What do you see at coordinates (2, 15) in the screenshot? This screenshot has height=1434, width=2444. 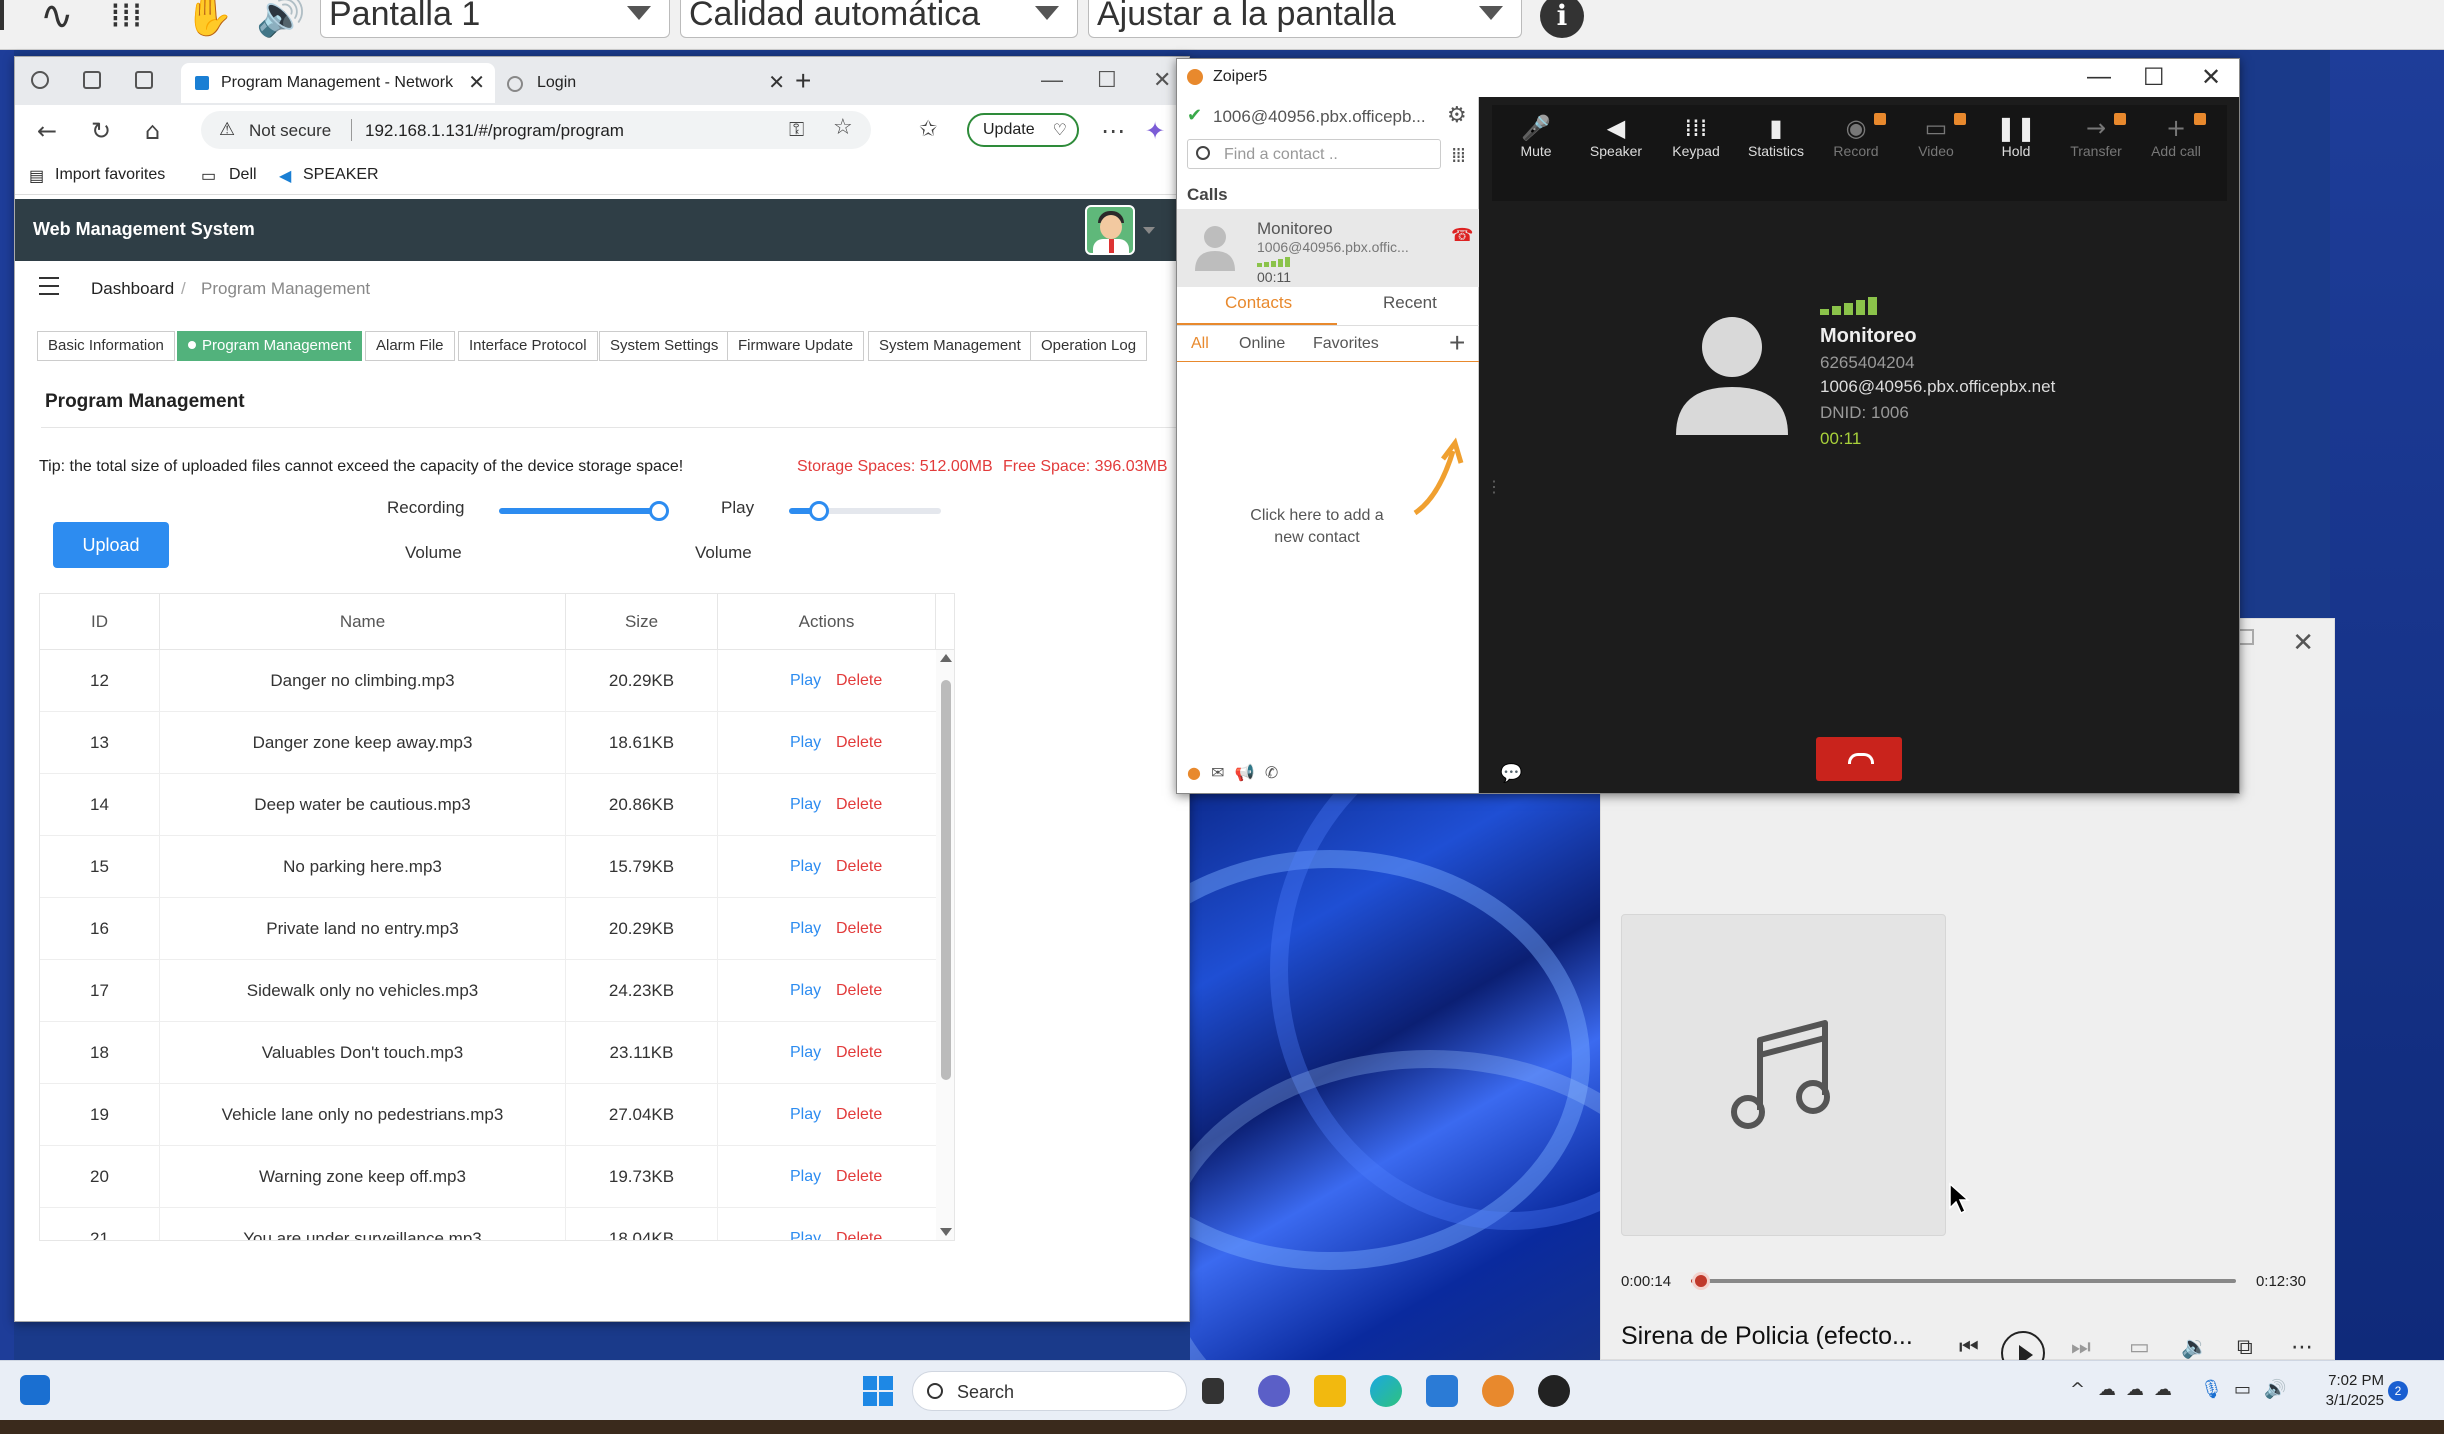 I see `panel-edge-icon` at bounding box center [2, 15].